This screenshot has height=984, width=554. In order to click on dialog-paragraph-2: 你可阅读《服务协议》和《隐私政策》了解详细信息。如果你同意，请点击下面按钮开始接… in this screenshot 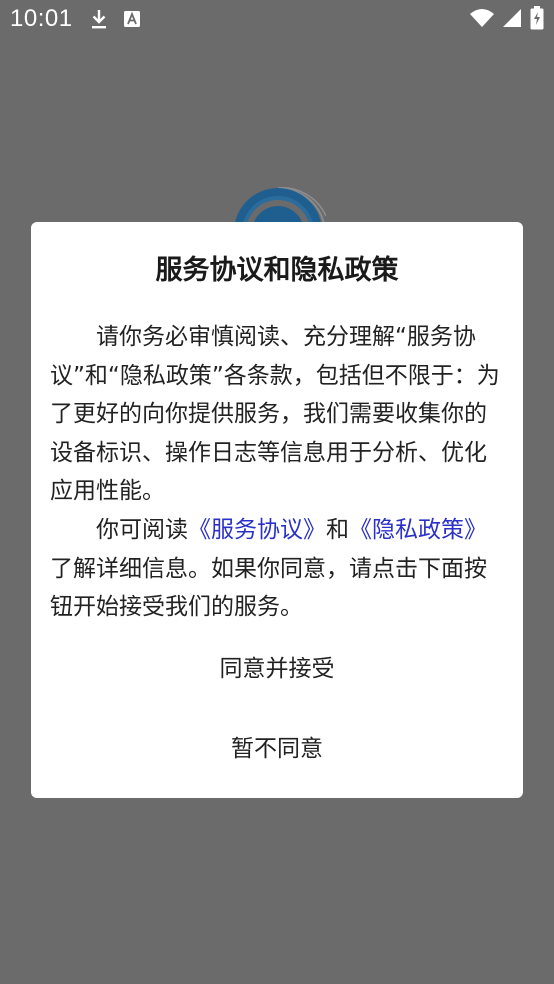, I will do `click(277, 569)`.